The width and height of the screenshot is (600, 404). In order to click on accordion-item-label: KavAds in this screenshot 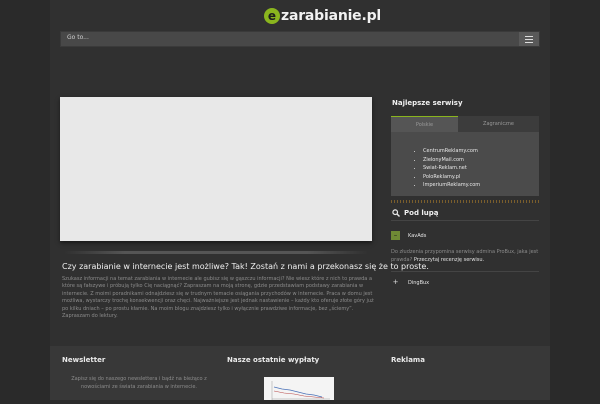, I will do `click(417, 236)`.